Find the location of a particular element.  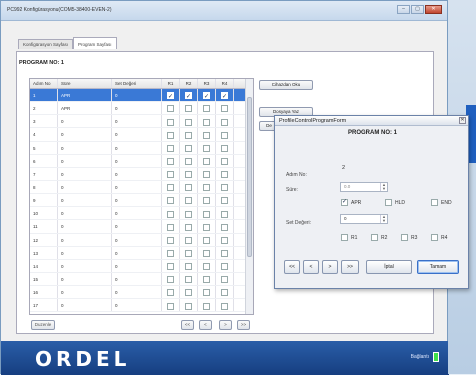

duration-spinner-icon: ▲ ▼ is located at coordinates (383, 187).